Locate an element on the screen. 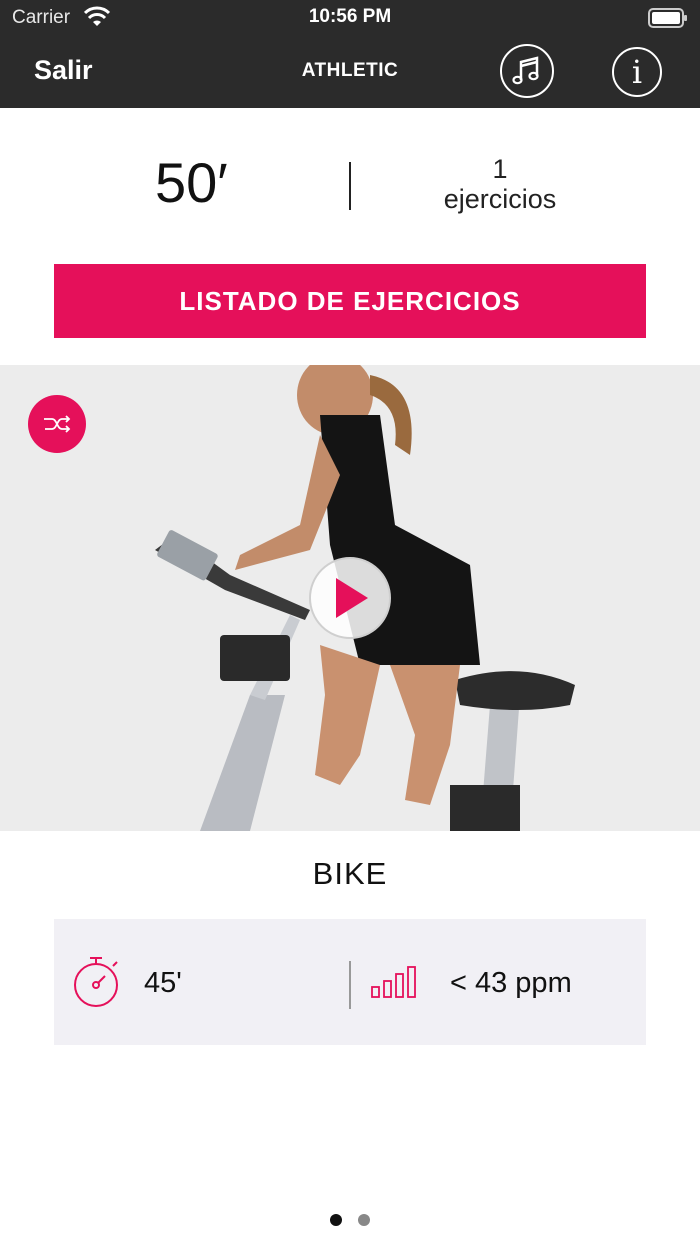 The image size is (700, 1244). top-bar: Carrier 10:56 PM Salir ATHLETIC i is located at coordinates (350, 54).